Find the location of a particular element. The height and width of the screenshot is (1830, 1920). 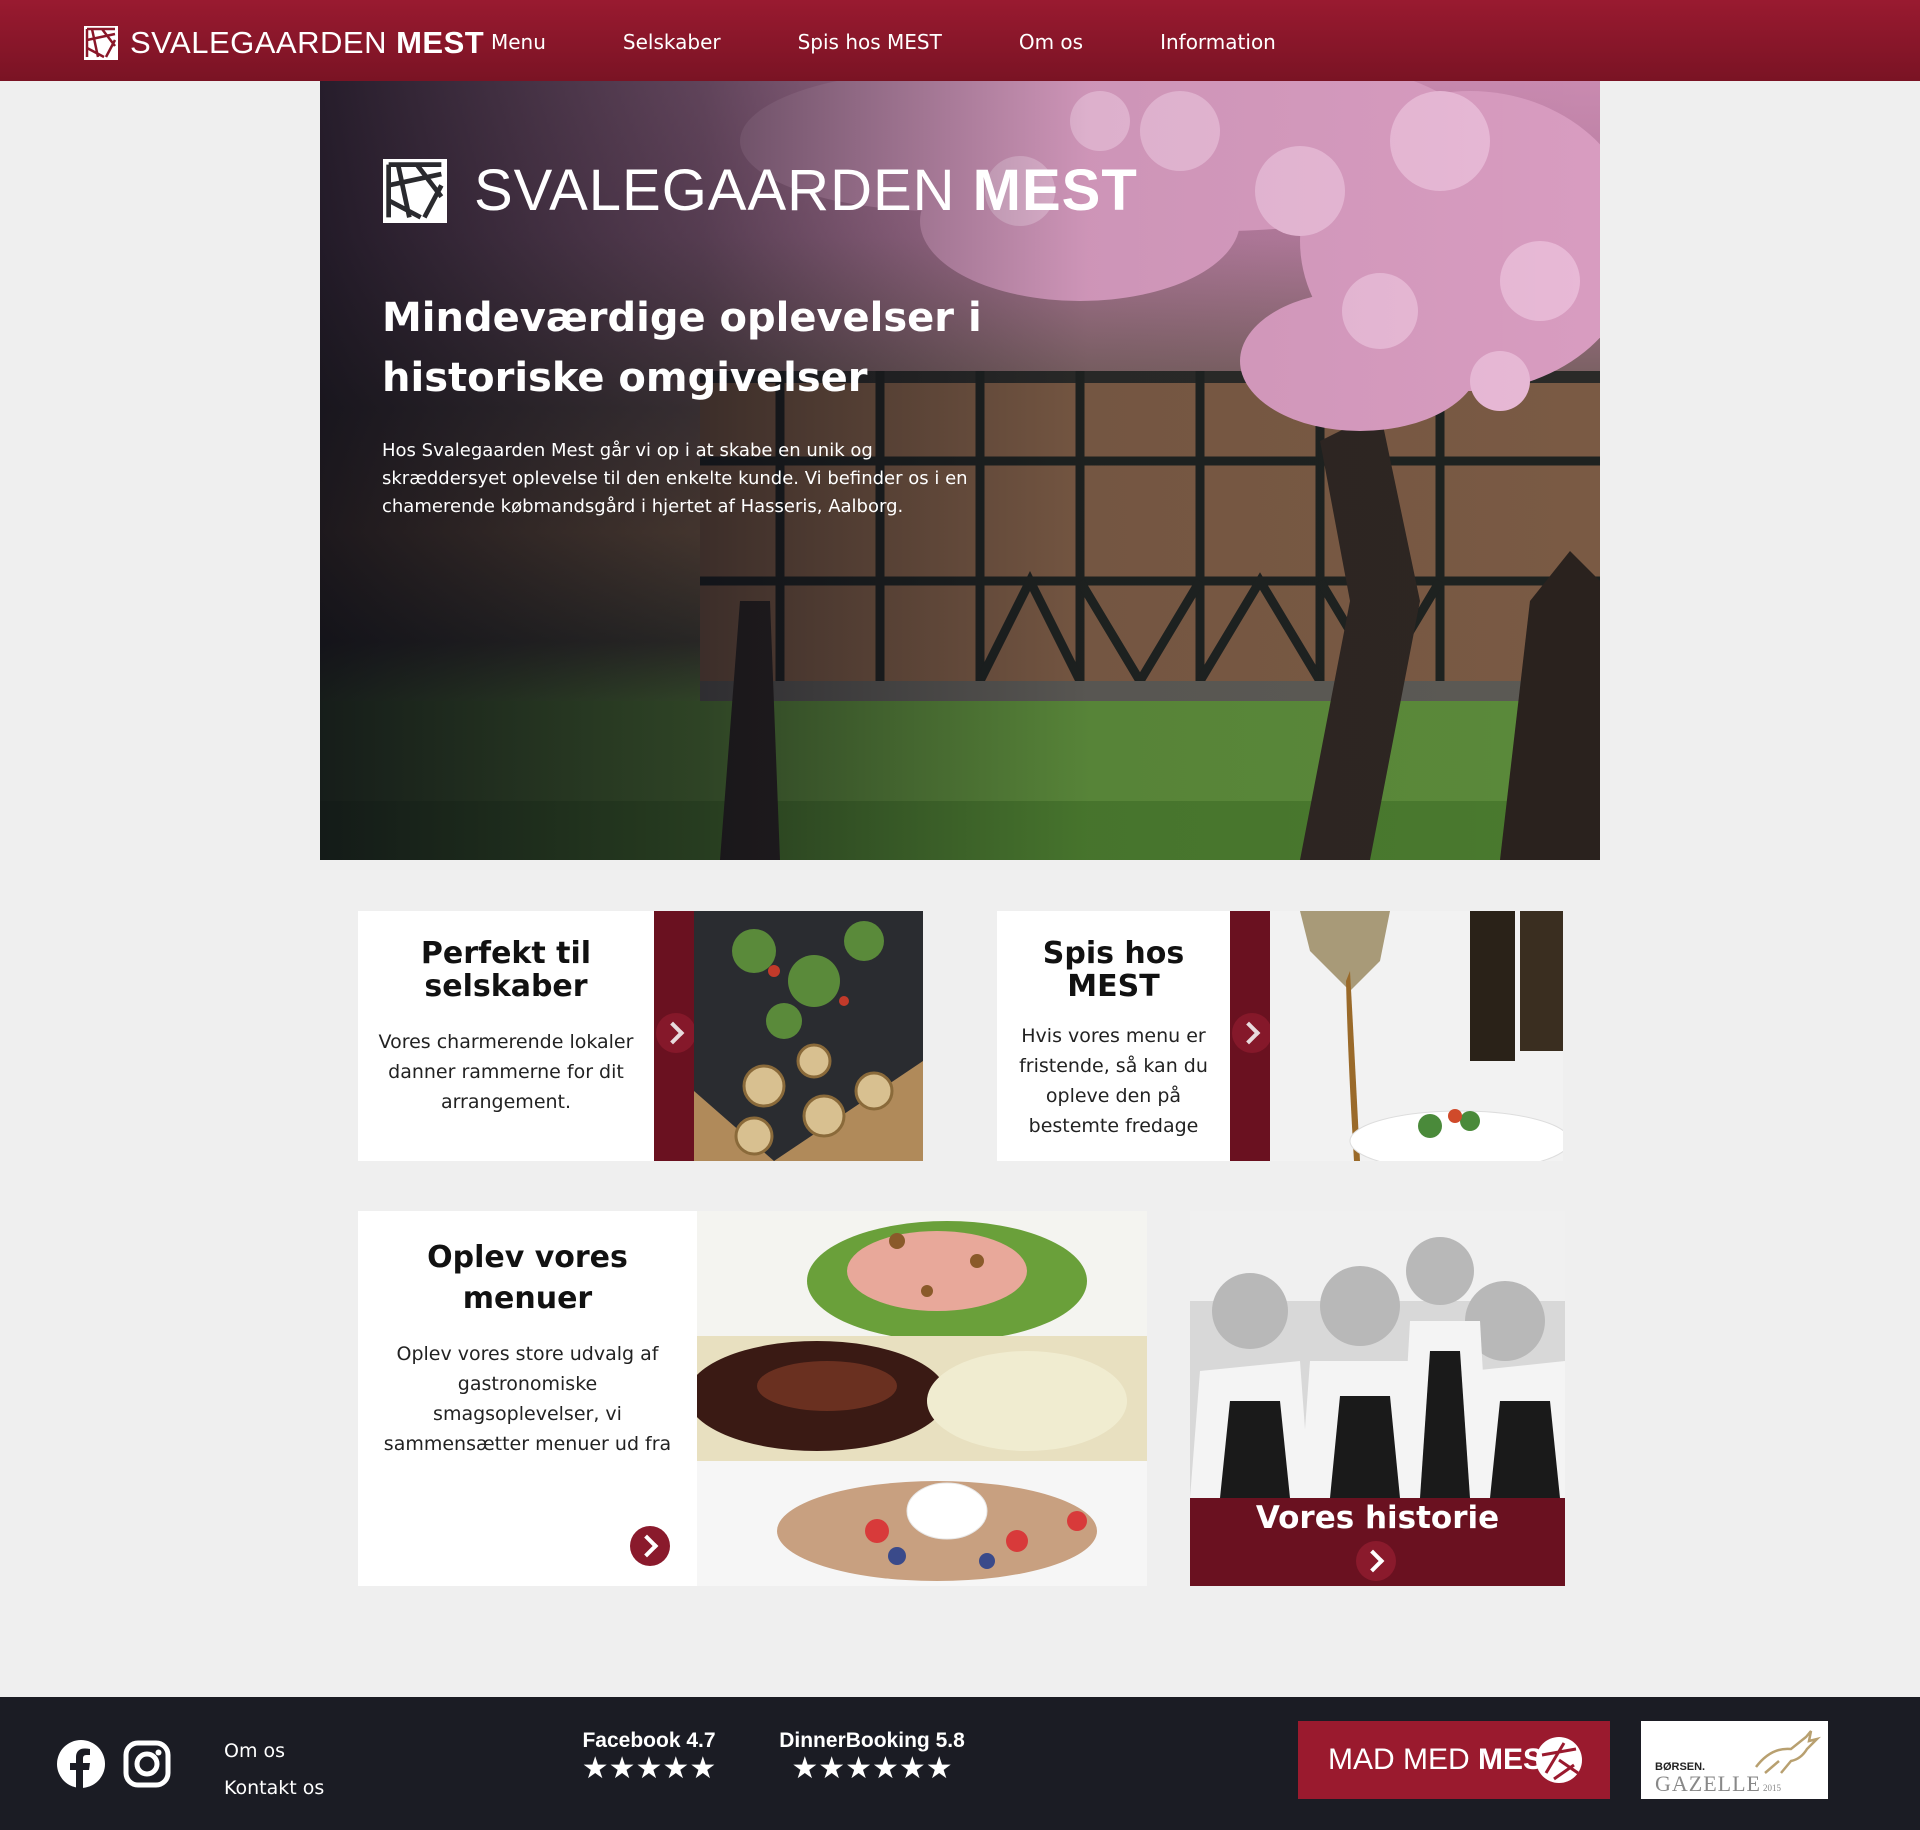

logo-text: SVALEGAARDEN MEST is located at coordinates (307, 43).